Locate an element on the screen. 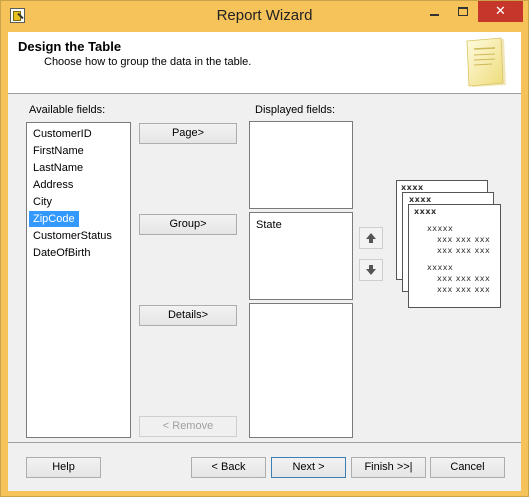 This screenshot has height=497, width=529. list-item: City is located at coordinates (42, 202).